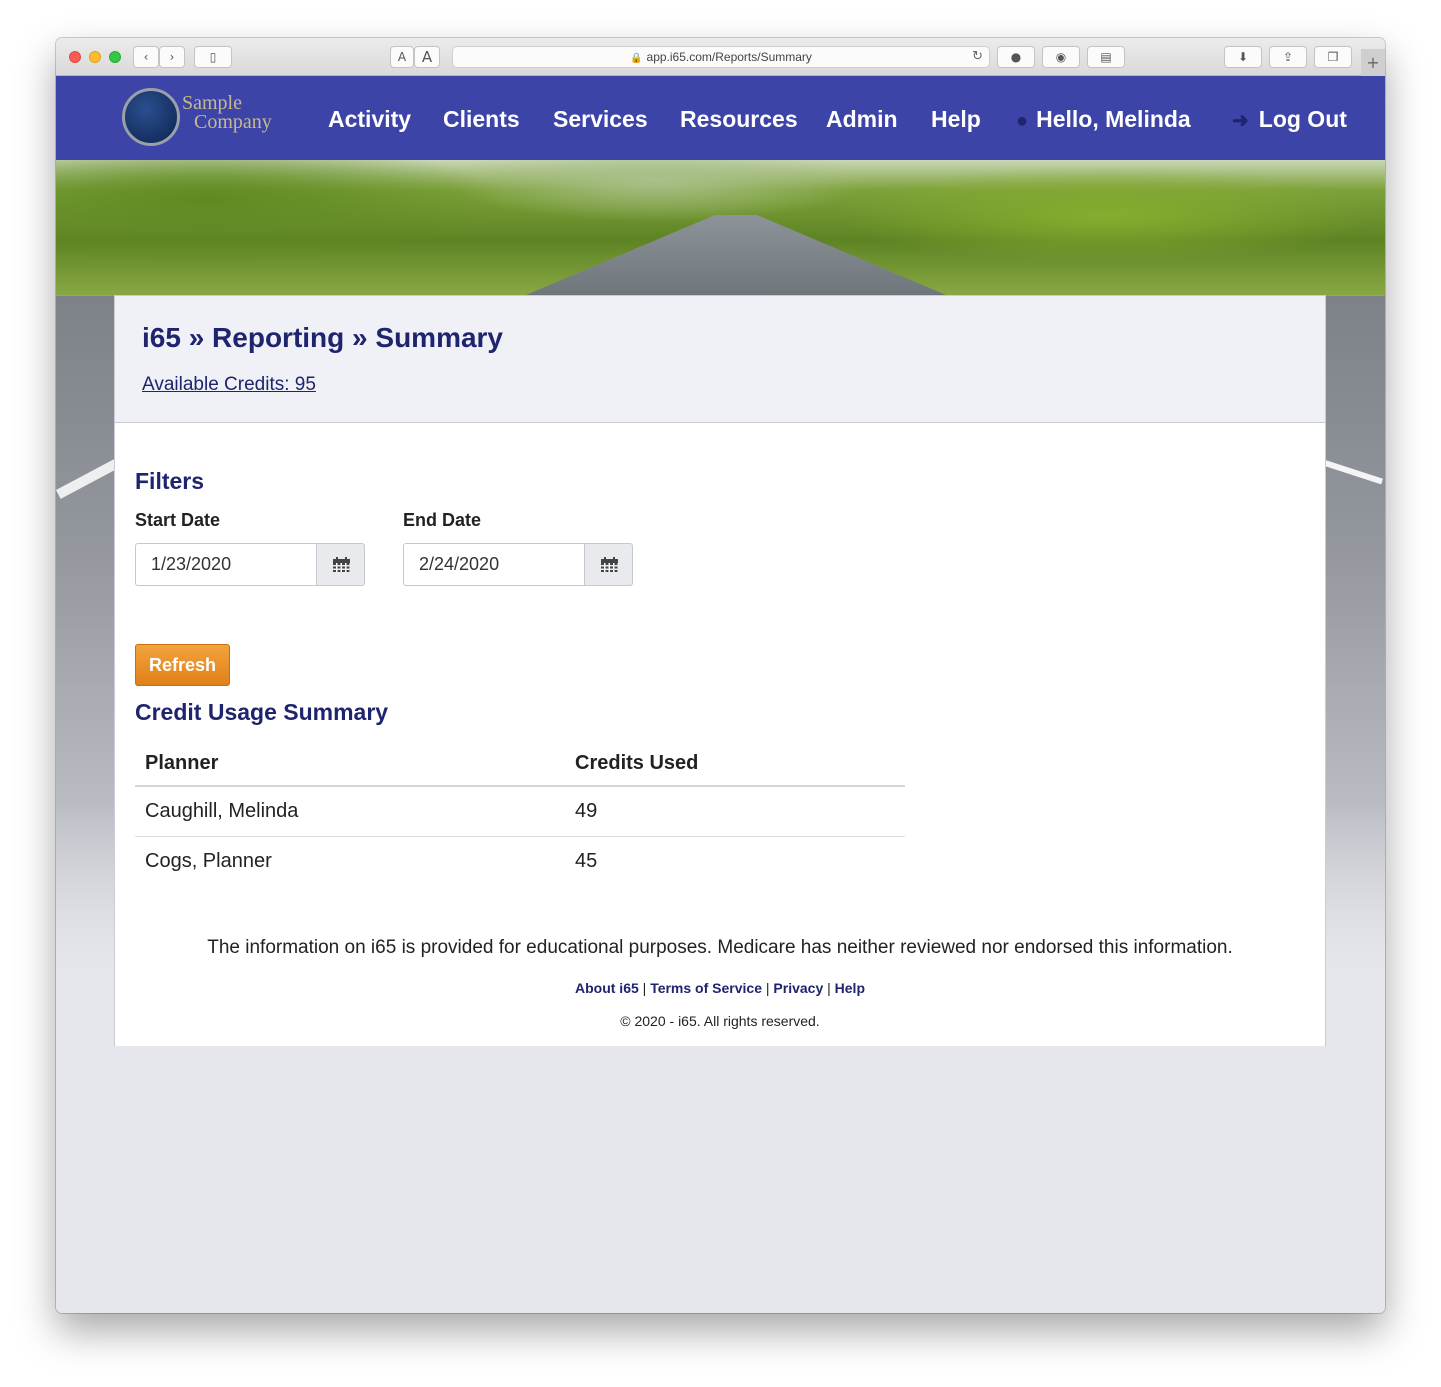  What do you see at coordinates (115, 57) in the screenshot?
I see `zoom-window-button` at bounding box center [115, 57].